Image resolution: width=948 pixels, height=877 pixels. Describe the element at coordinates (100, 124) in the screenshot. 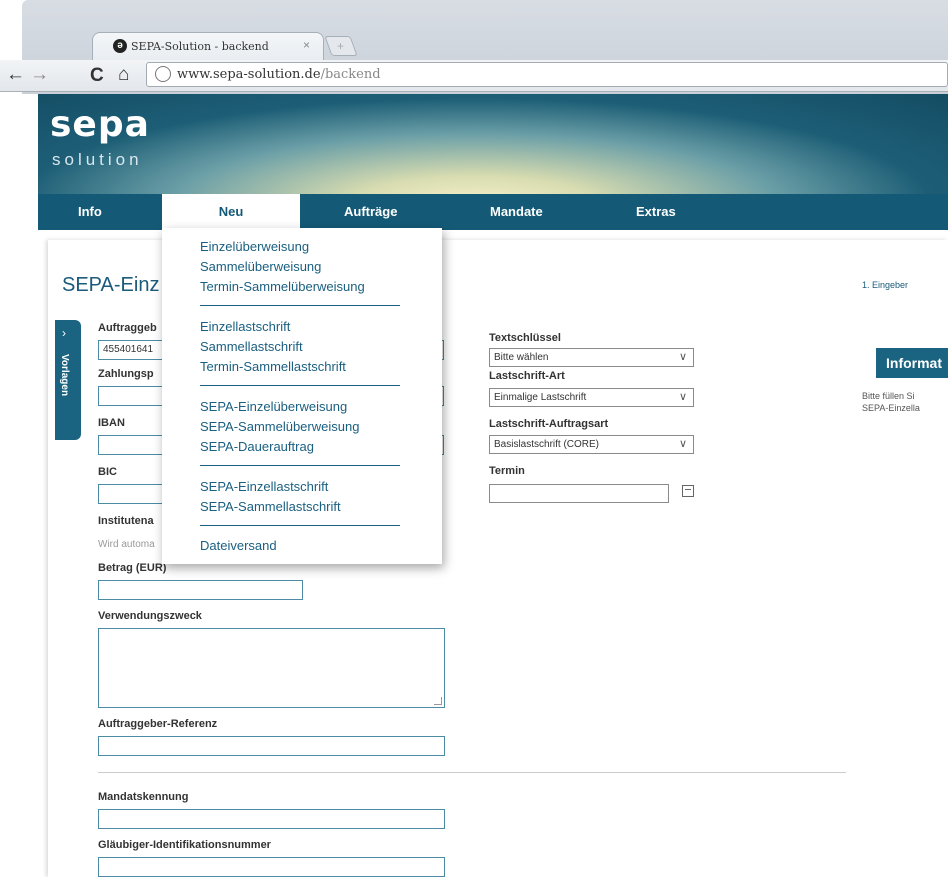

I see `logo: sepa` at that location.